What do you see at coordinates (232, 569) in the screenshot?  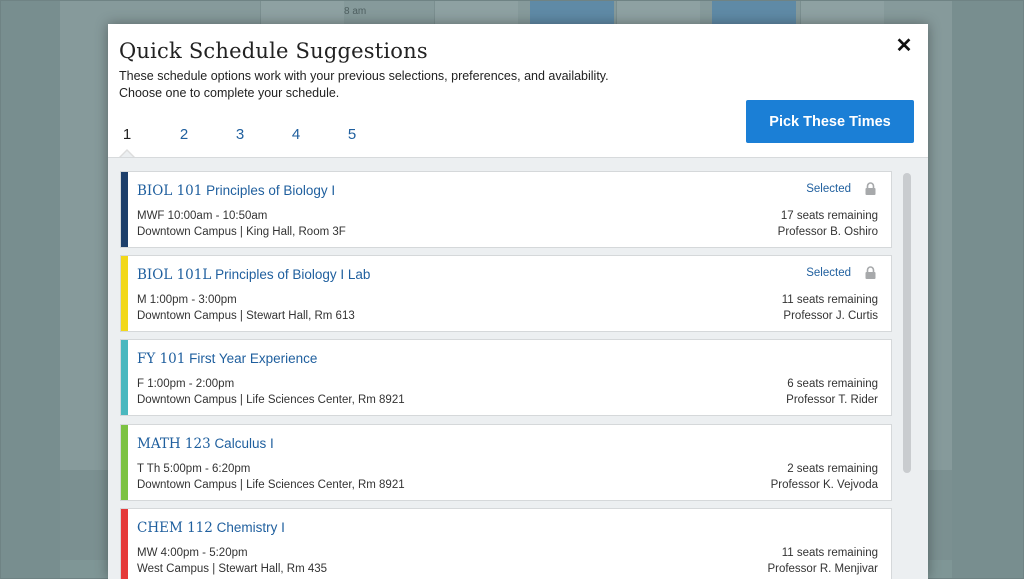 I see `course-location: West Campus | Stewart Hall, Rm 435` at bounding box center [232, 569].